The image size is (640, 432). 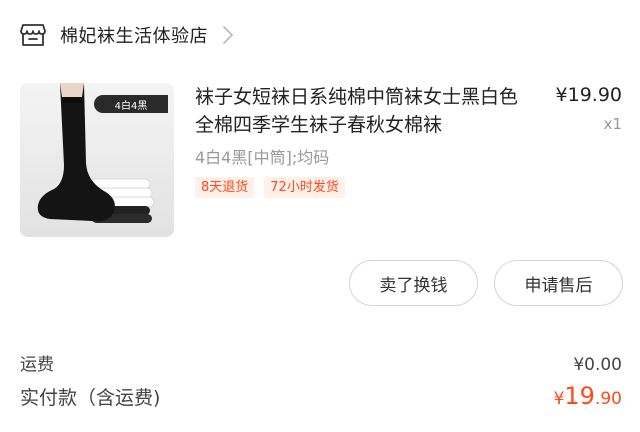 I want to click on total-value: ¥19.90, so click(x=588, y=396).